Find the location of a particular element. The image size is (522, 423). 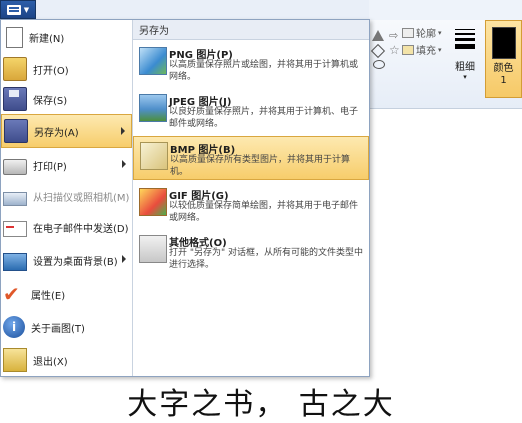

menu-item-print: 打印(P) is located at coordinates (66, 165).